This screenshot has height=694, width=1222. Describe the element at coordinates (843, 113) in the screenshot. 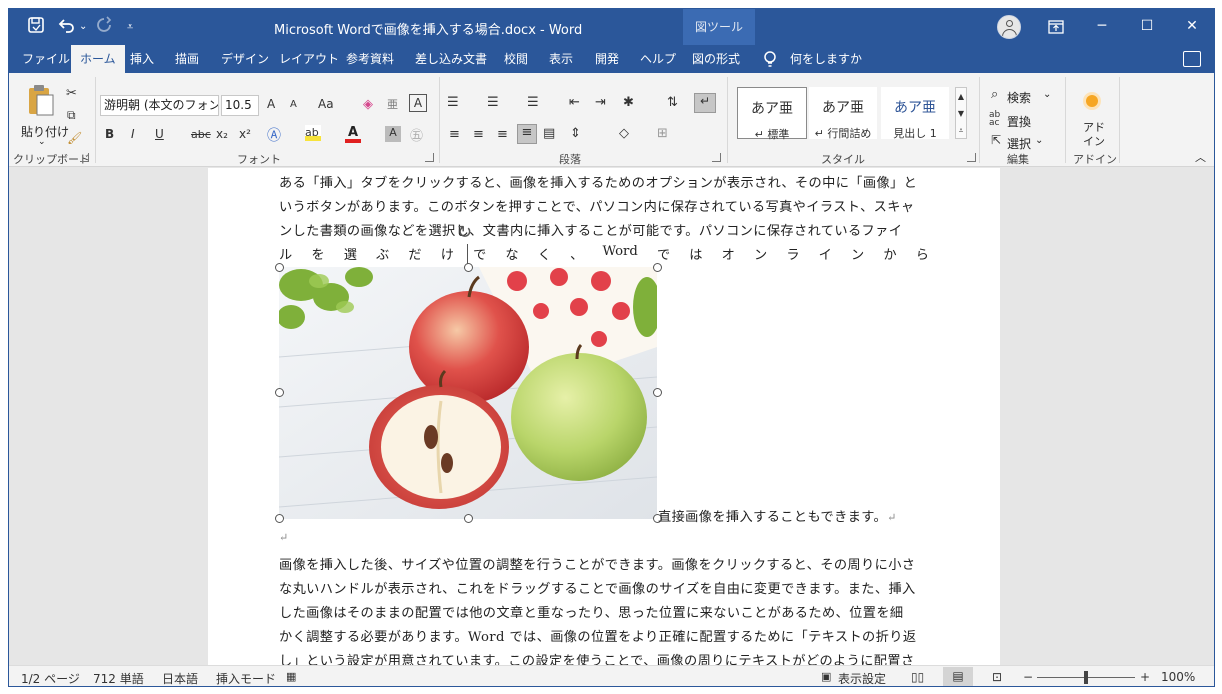

I see `style-no-spacing: あア亜 ↵ 行間詰め` at that location.